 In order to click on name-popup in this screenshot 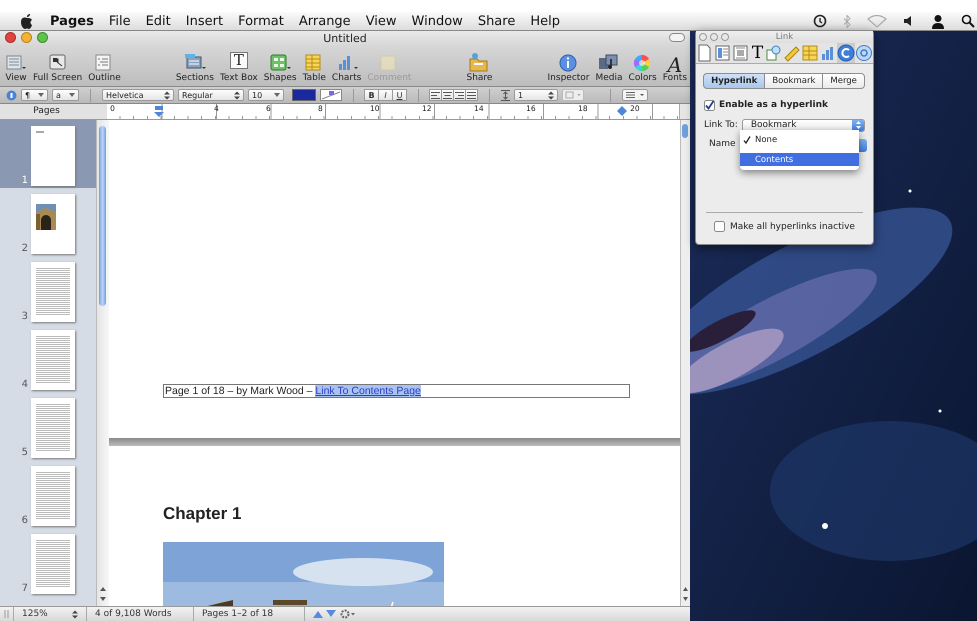, I will do `click(863, 145)`.